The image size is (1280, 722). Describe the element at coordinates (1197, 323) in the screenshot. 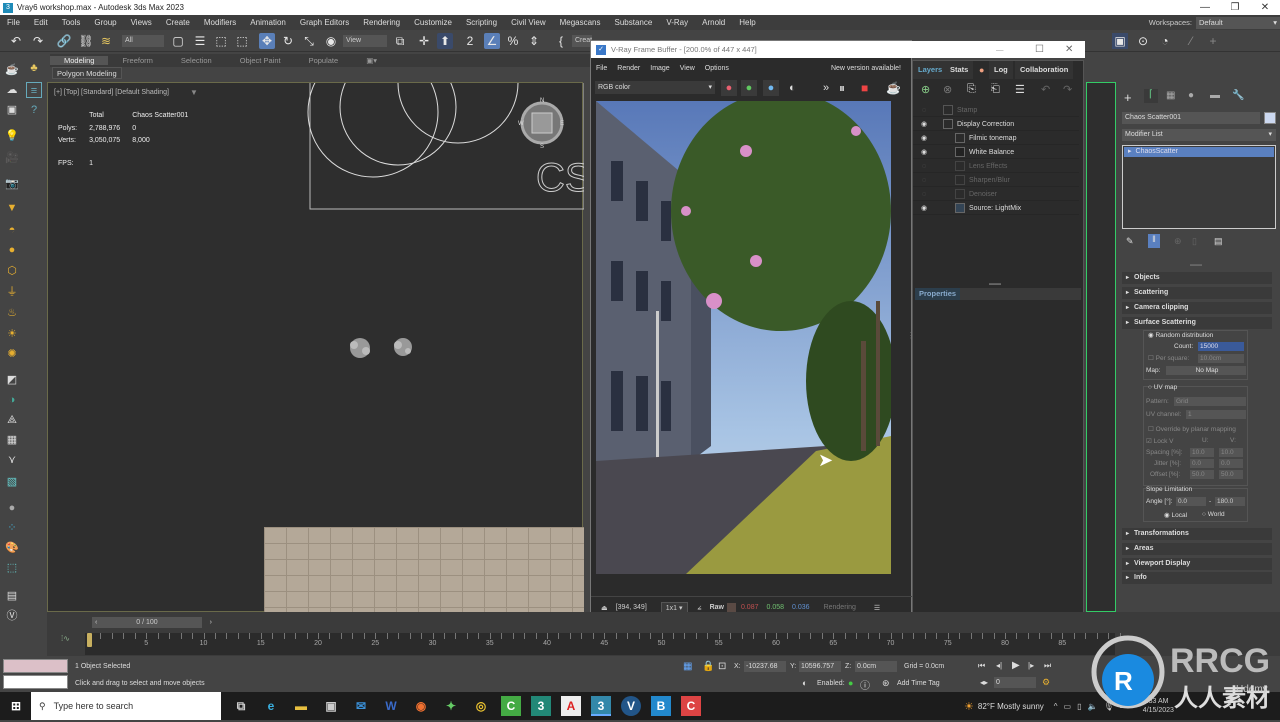

I see `rollout-surface-scattering: Surface Scattering` at that location.